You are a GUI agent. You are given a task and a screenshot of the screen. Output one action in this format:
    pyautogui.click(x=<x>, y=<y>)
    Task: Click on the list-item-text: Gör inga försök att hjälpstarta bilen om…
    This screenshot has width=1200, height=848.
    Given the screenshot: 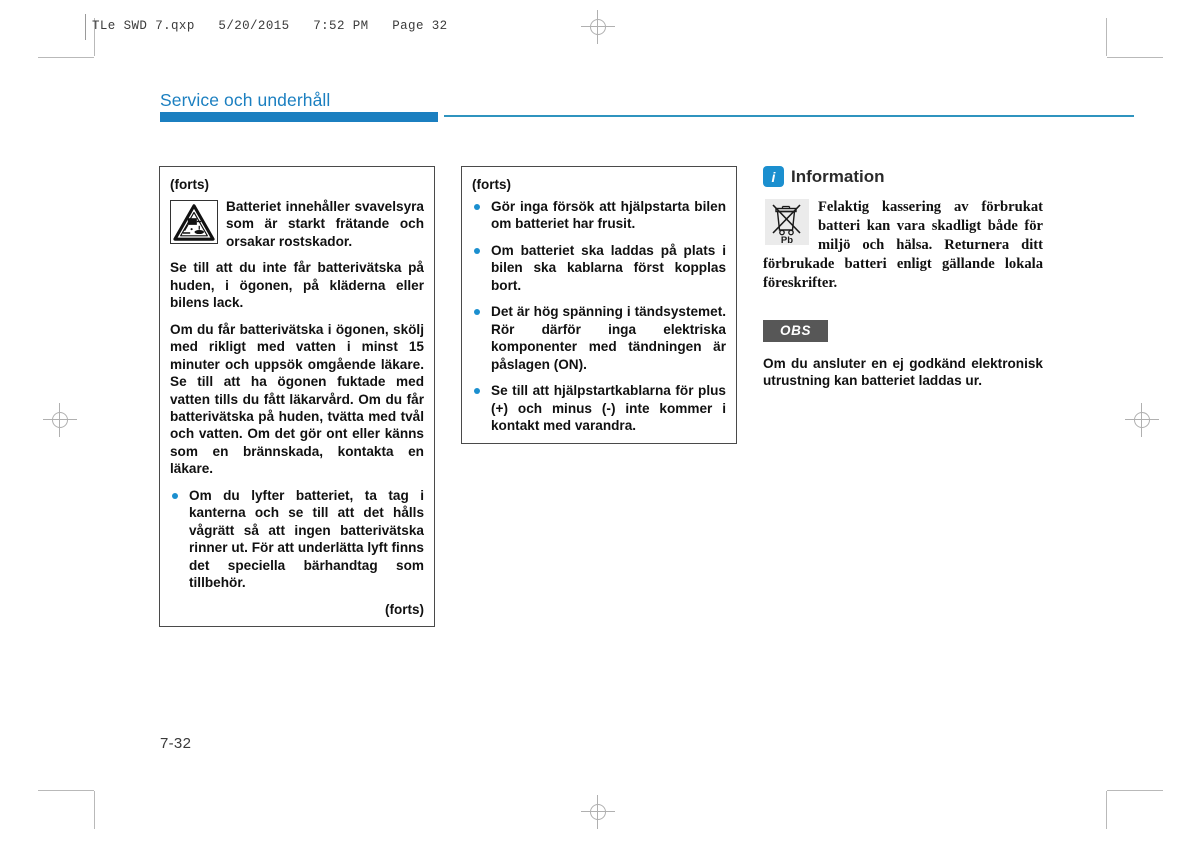 What is the action you would take?
    pyautogui.click(x=608, y=215)
    